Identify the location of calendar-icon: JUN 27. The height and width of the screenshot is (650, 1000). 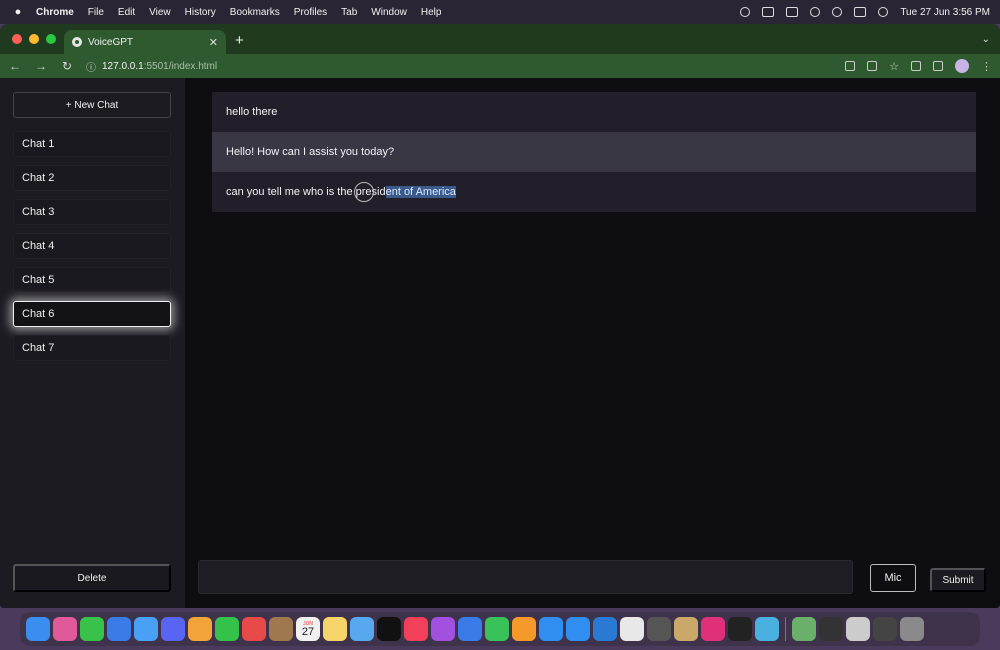
(308, 629).